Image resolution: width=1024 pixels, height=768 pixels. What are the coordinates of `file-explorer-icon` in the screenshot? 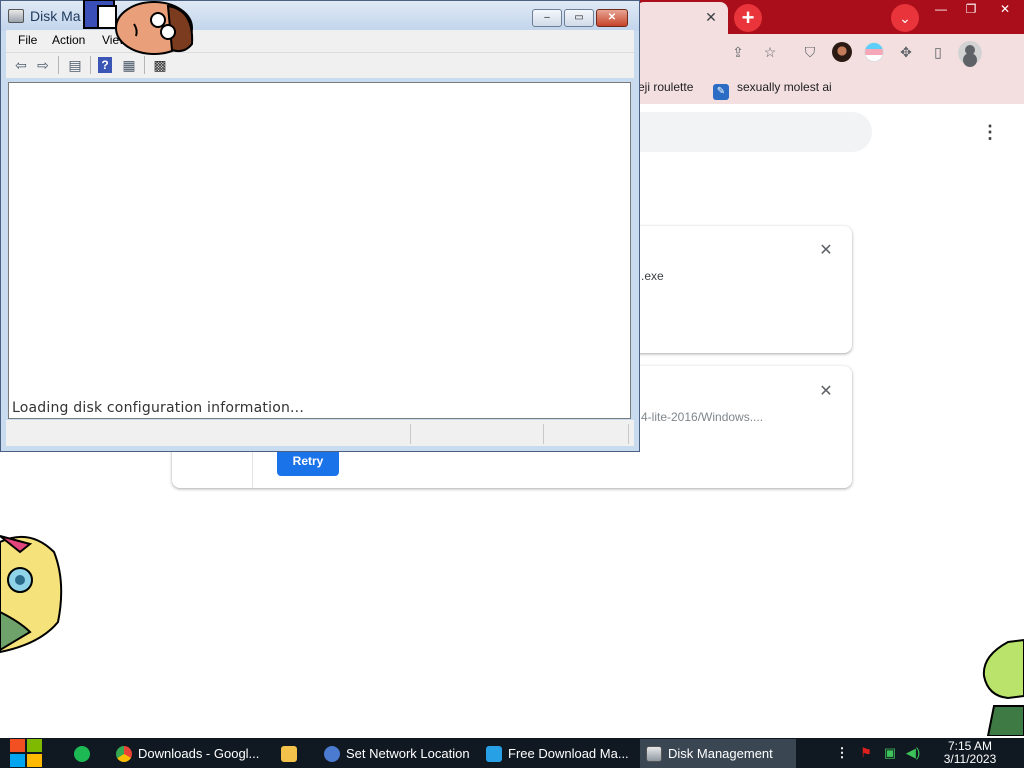 It's located at (289, 753).